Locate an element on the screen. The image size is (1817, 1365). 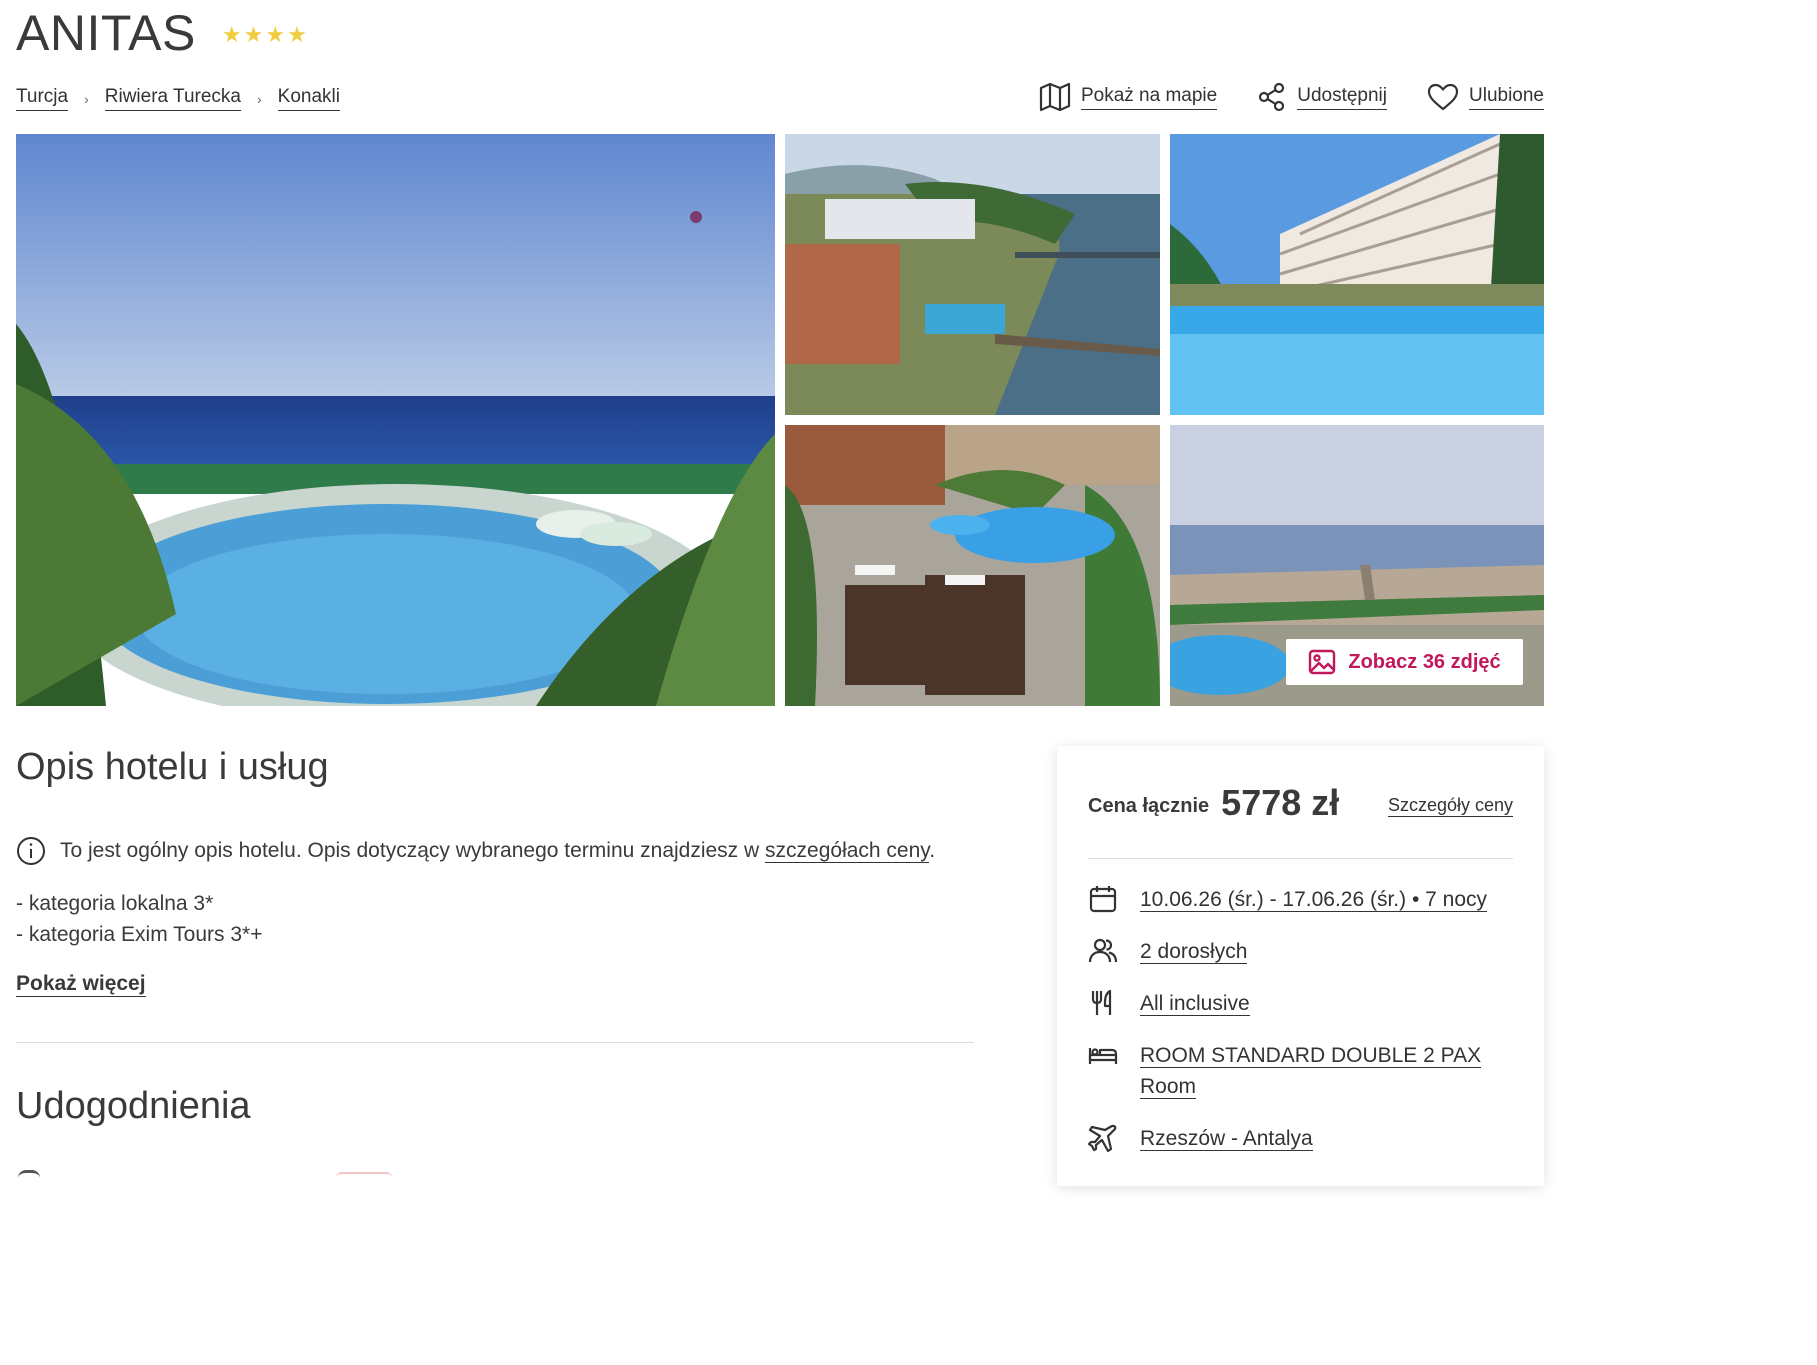
hotel-name: ANITAS is located at coordinates (106, 33).